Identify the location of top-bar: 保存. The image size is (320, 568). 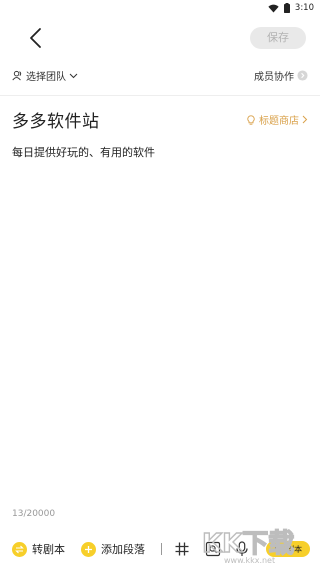
(160, 38).